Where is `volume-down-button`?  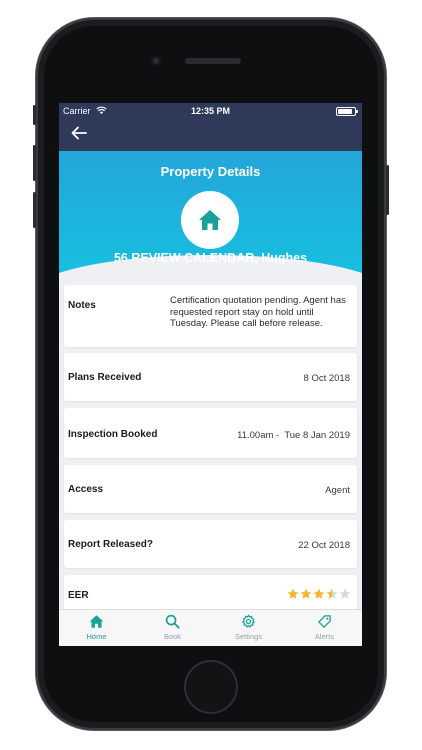
volume-down-button is located at coordinates (34, 210).